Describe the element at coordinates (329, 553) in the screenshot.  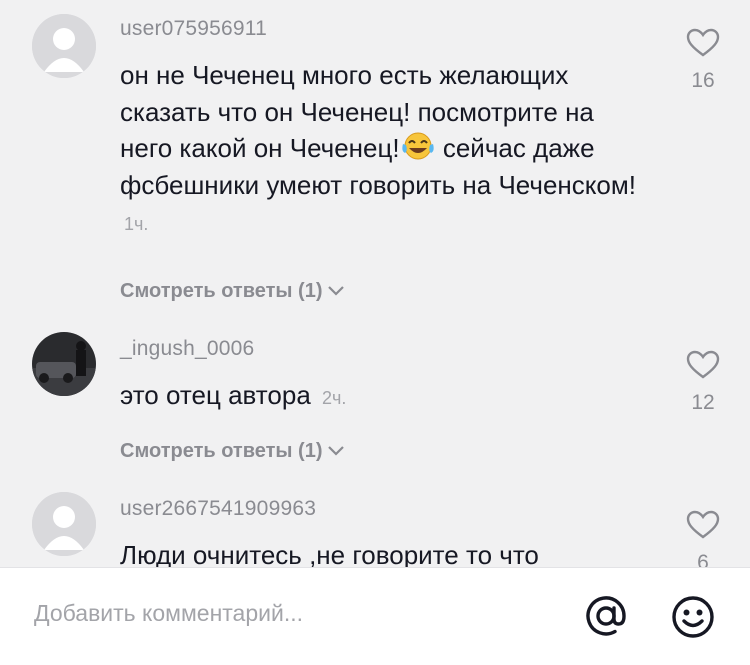
I see `comment-body: Люди очнитесь ,не говорите то что` at that location.